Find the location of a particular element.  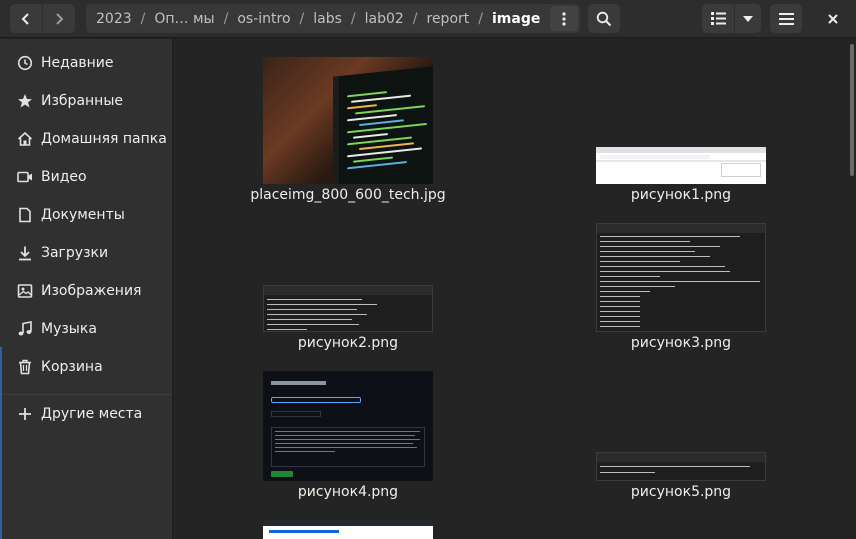

trash-icon is located at coordinates (25, 367).